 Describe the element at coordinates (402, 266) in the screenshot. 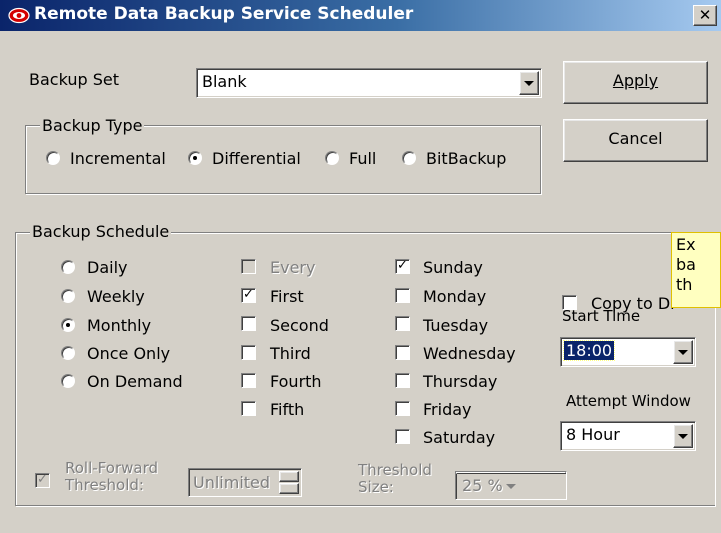

I see `checkbox-sunday: ✓` at that location.